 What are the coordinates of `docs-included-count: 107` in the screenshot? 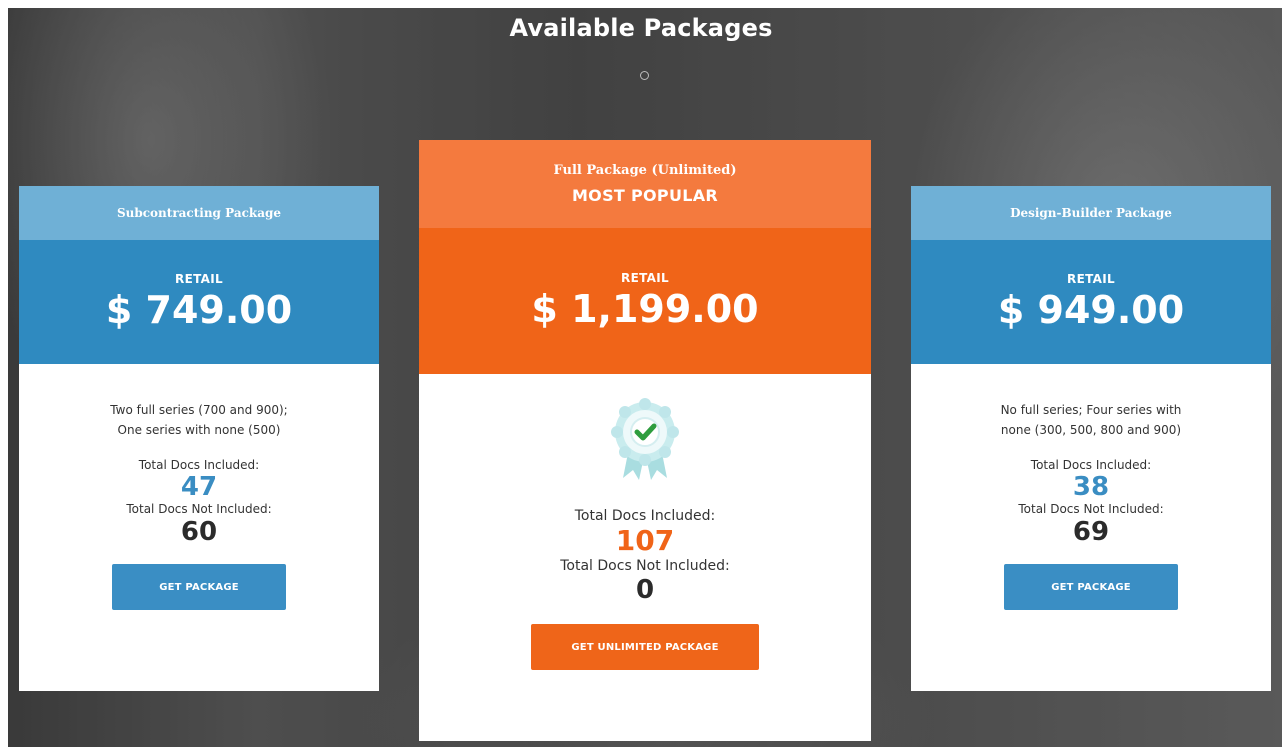 It's located at (645, 540).